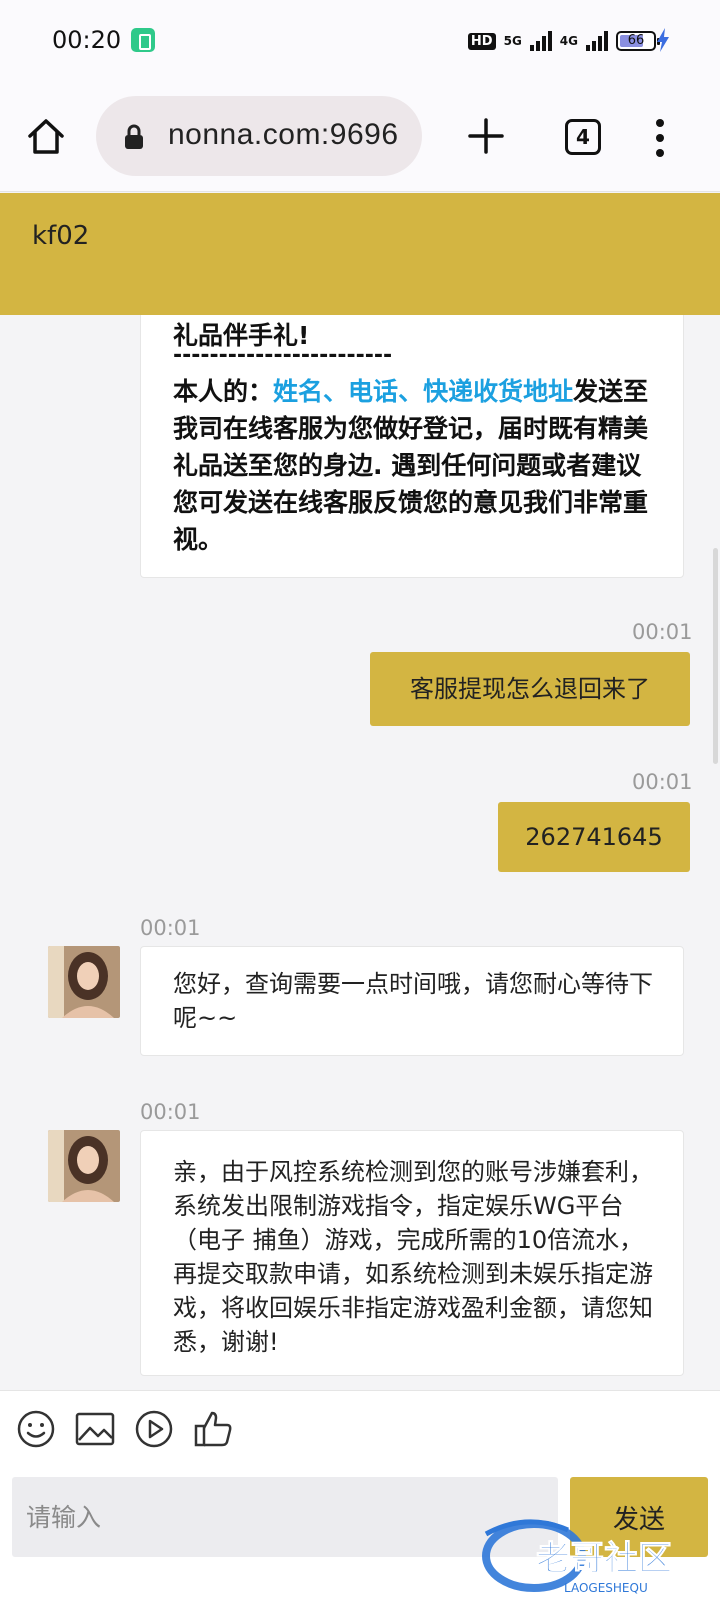 The width and height of the screenshot is (720, 1604). I want to click on charging-bolt-icon, so click(663, 40).